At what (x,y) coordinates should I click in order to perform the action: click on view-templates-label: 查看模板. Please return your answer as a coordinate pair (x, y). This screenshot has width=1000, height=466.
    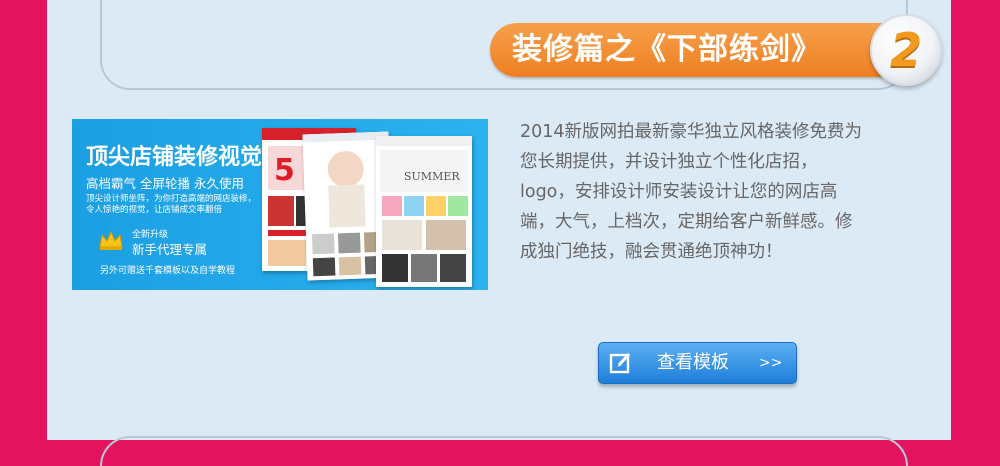
    Looking at the image, I should click on (693, 362).